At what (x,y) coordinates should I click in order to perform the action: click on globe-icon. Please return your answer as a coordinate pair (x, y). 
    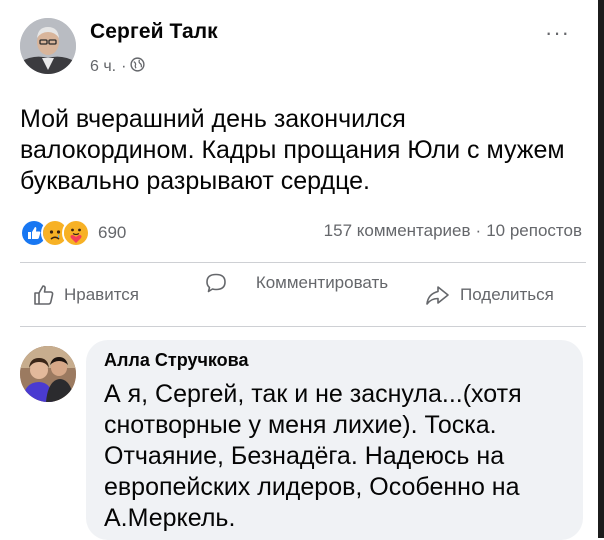
    Looking at the image, I should click on (138, 67).